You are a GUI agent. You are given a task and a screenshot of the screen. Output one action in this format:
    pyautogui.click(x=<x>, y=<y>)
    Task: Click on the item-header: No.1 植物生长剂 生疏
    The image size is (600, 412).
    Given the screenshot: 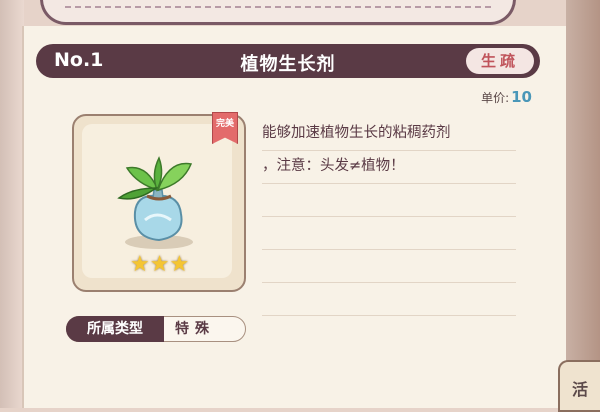 What is the action you would take?
    pyautogui.click(x=288, y=61)
    